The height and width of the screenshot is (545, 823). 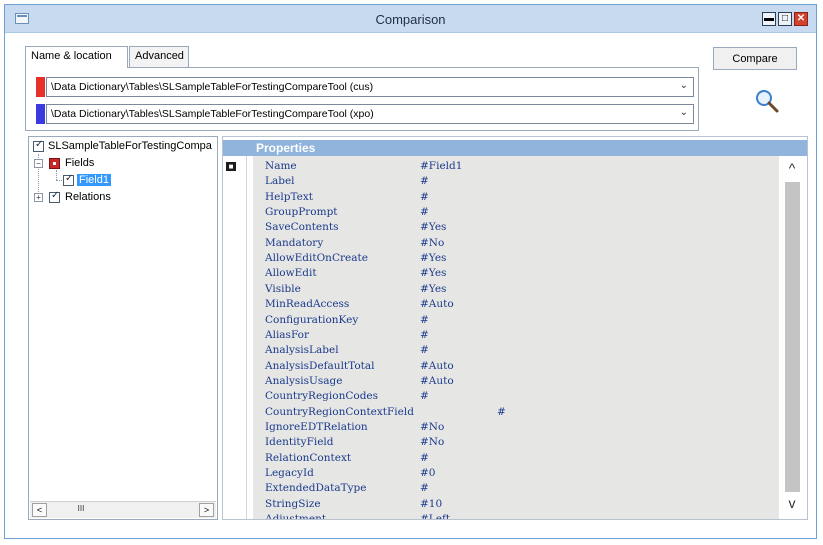 What do you see at coordinates (515, 148) in the screenshot?
I see `properties-header: Properties` at bounding box center [515, 148].